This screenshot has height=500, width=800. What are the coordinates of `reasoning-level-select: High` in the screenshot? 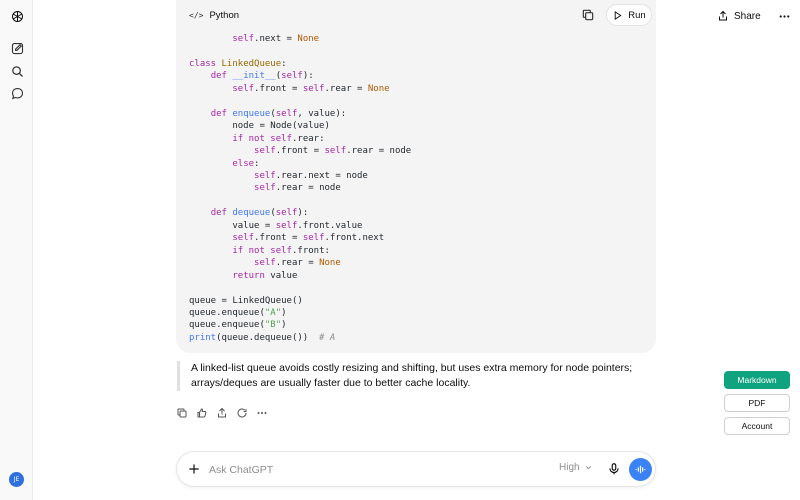 It's located at (576, 467).